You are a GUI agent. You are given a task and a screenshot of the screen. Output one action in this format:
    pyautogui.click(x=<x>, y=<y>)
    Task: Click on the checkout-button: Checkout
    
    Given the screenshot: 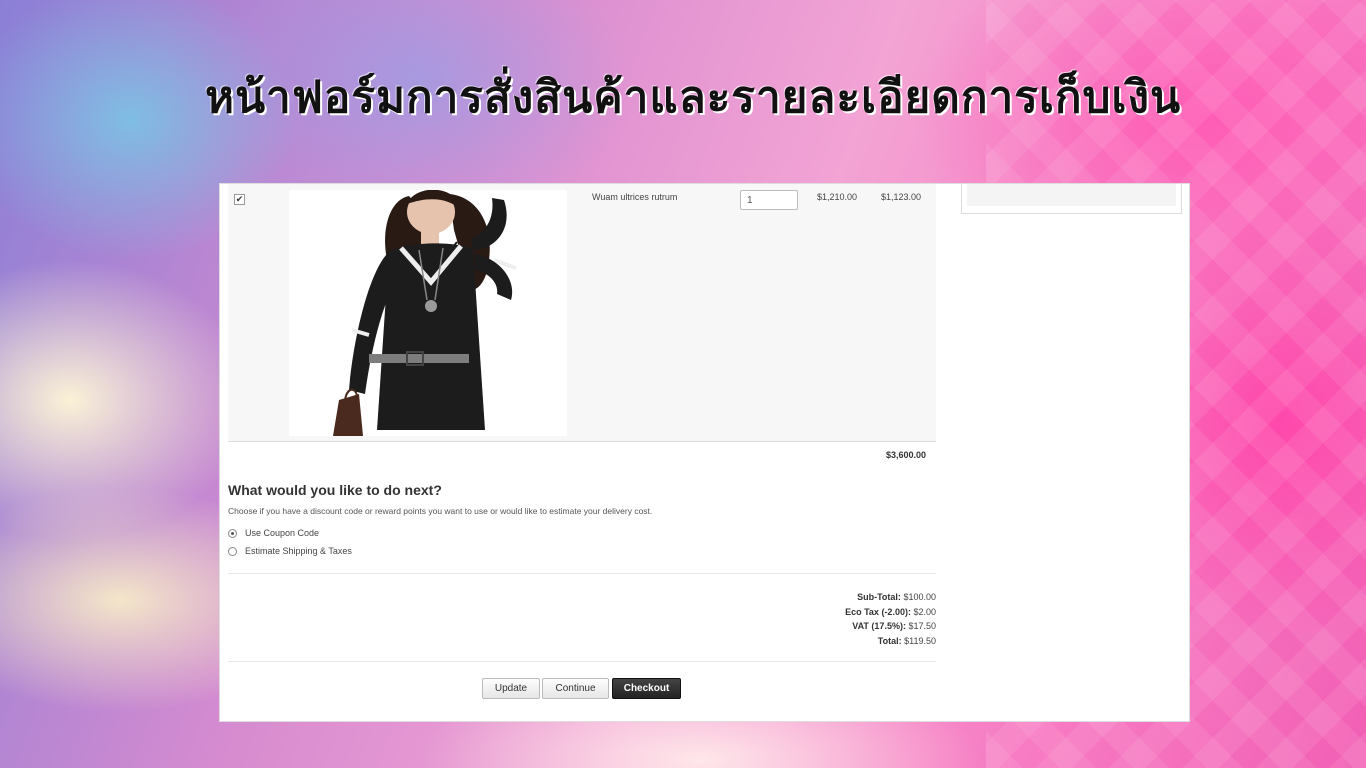 What is the action you would take?
    pyautogui.click(x=646, y=688)
    